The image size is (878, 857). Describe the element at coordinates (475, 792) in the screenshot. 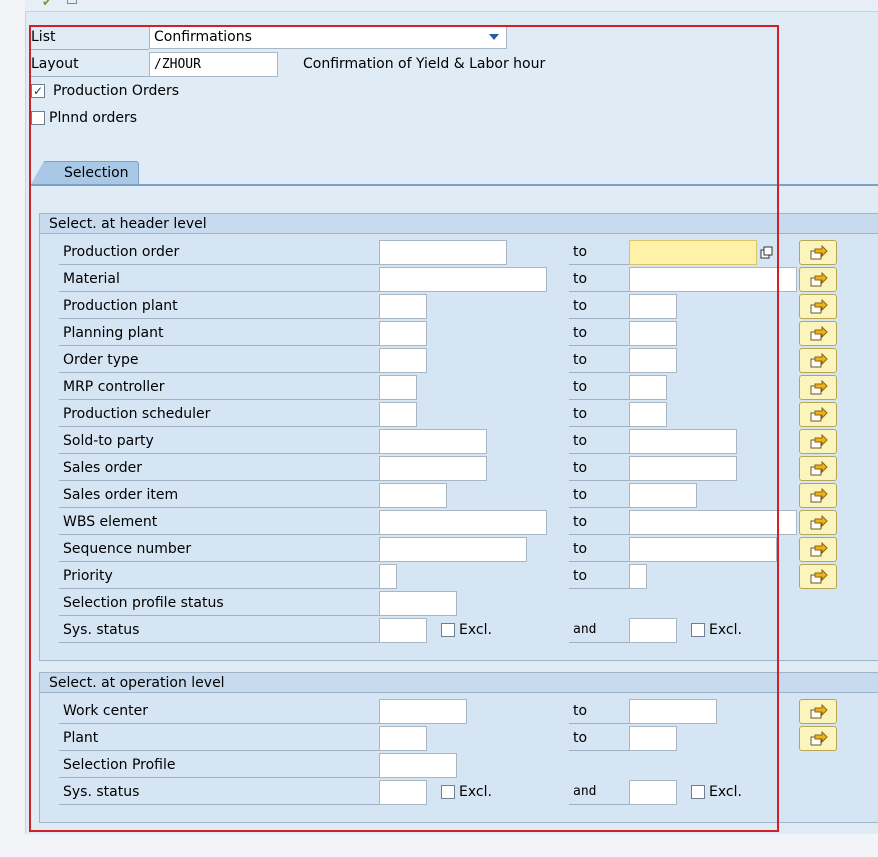

I see `op-sys-status-excl-label: Excl.` at that location.